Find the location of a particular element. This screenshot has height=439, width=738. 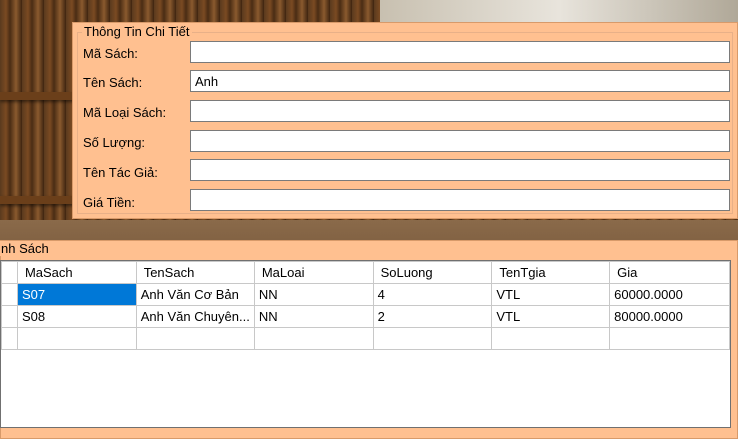

ma-loai-sach-label: Mã Loại Sách: is located at coordinates (125, 112).